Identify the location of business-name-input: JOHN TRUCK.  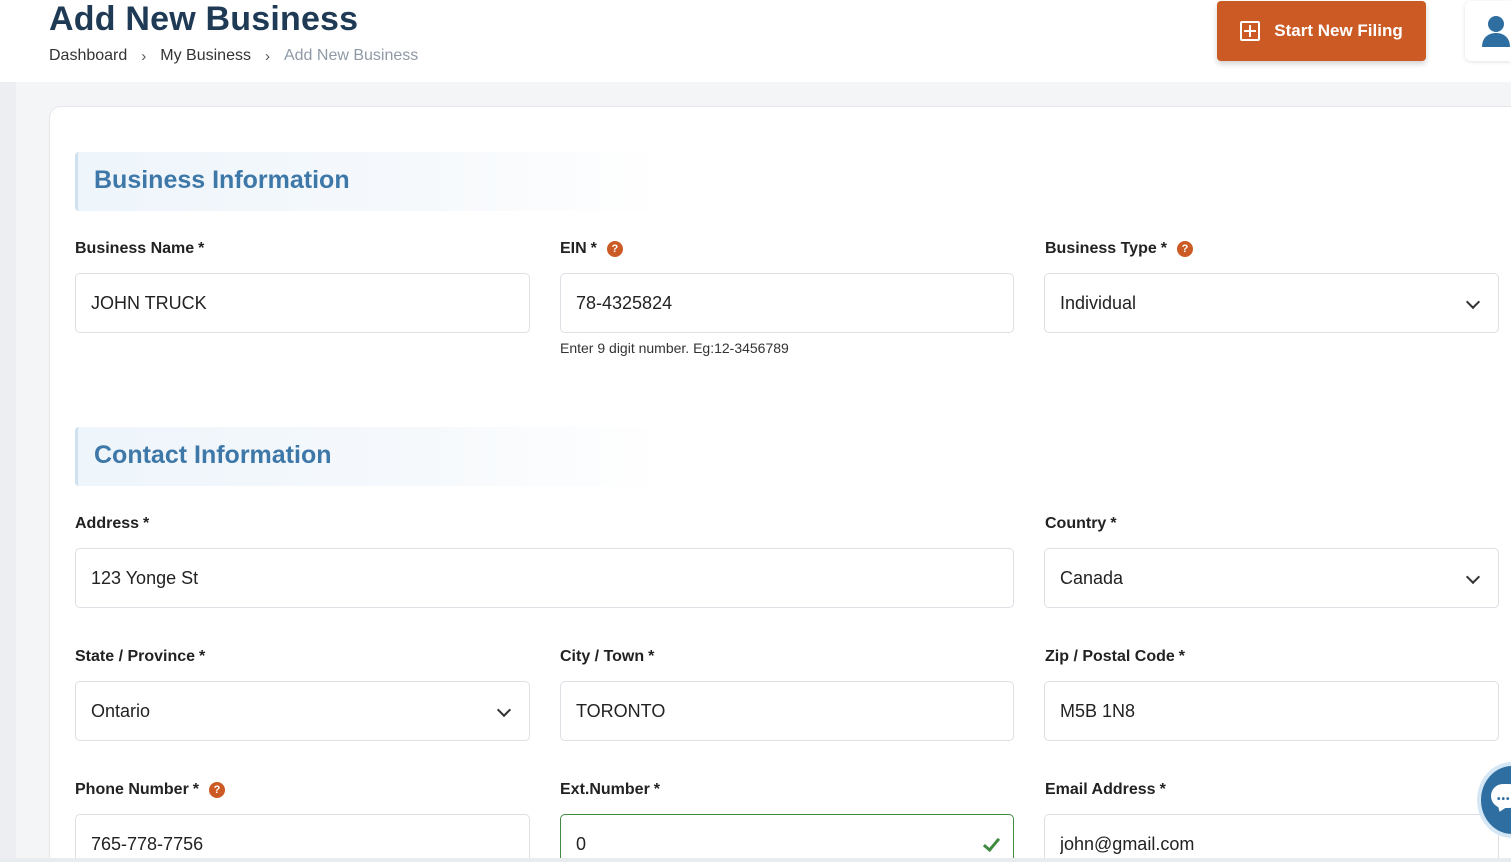
(302, 303).